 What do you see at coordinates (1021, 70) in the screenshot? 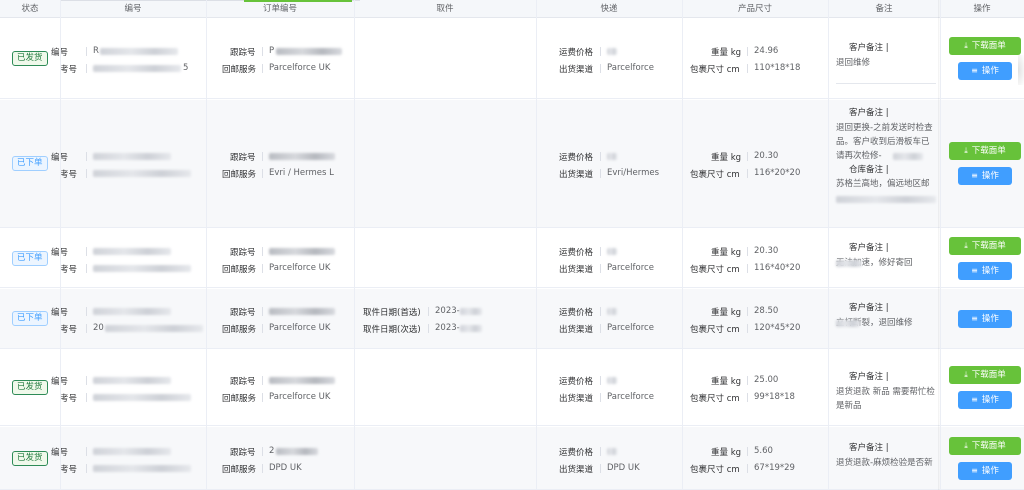
I see `scroll-shadow` at bounding box center [1021, 70].